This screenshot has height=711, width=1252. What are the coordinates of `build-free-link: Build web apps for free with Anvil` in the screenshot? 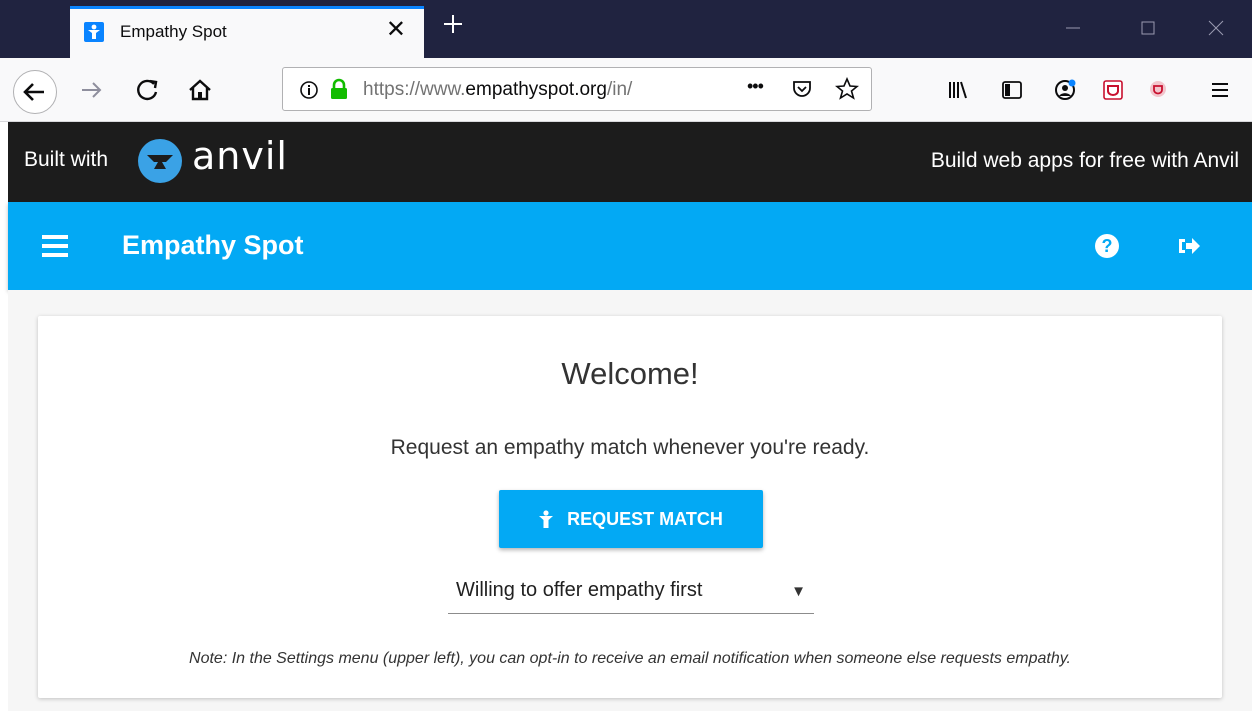 It's located at (1085, 161).